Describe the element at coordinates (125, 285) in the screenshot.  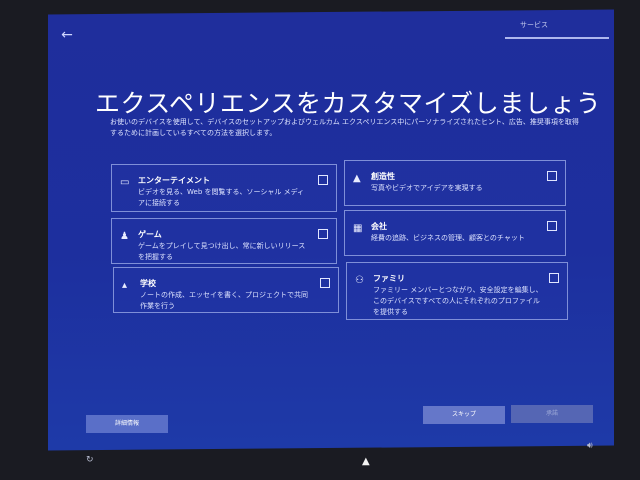
I see `school-icon: ▴` at that location.